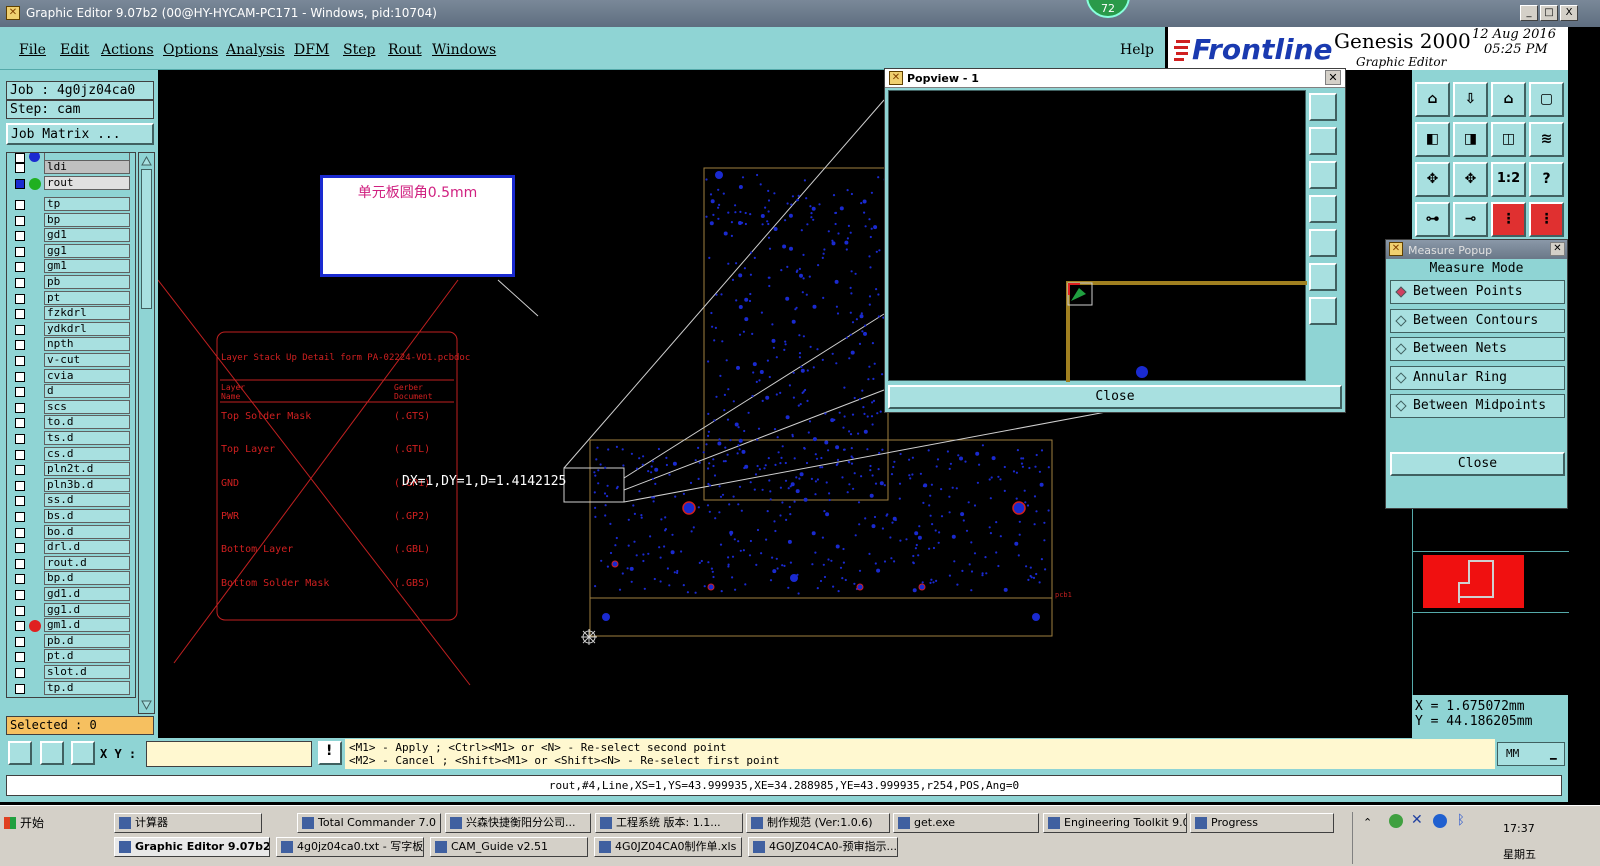  Describe the element at coordinates (1546, 99) in the screenshot. I see `tool-window-icon: ▢` at that location.